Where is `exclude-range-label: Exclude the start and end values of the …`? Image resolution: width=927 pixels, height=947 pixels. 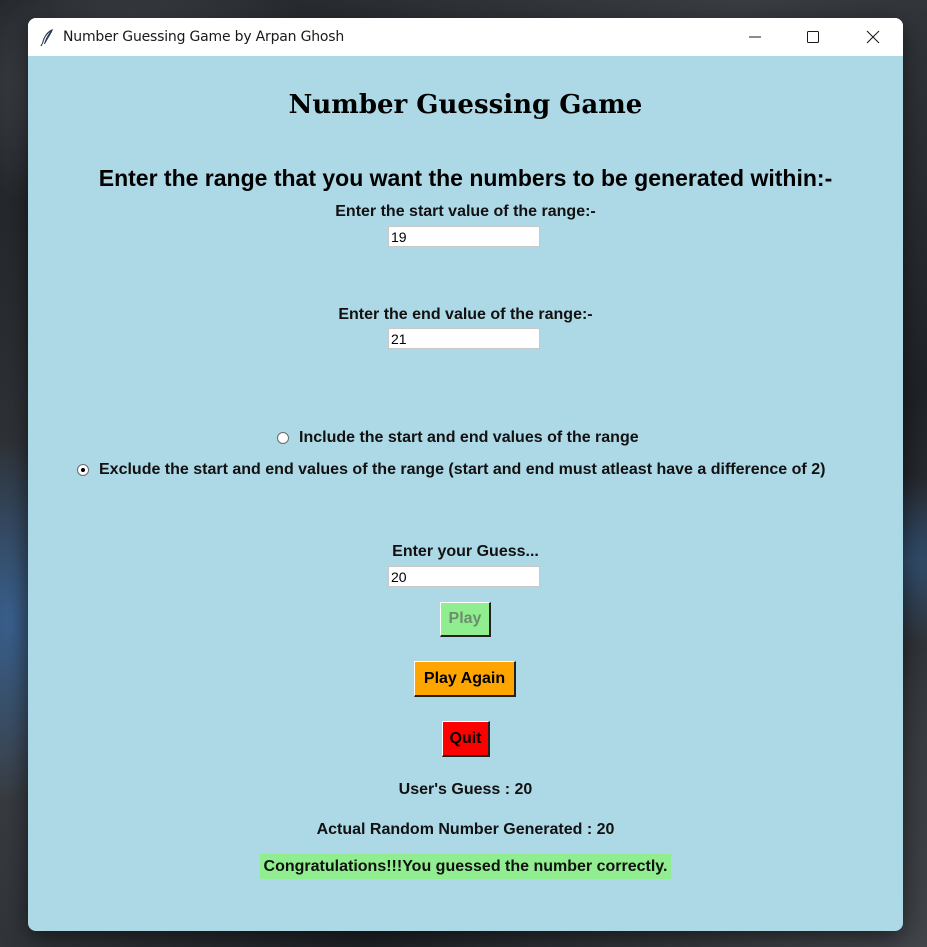
exclude-range-label: Exclude the start and end values of the … is located at coordinates (462, 469).